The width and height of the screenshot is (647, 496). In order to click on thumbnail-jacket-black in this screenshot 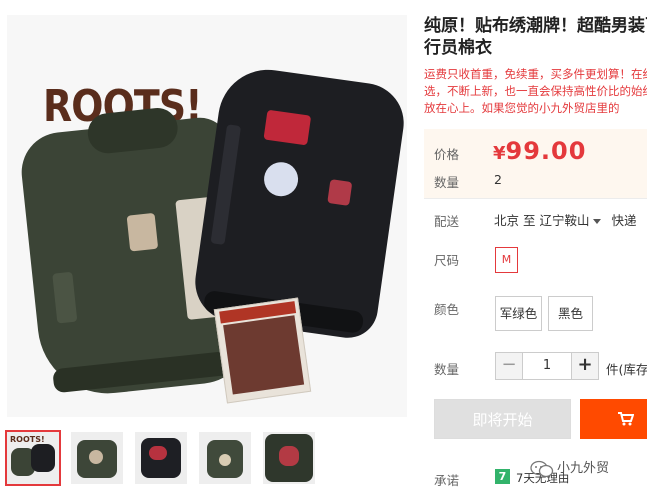, I will do `click(43, 458)`.